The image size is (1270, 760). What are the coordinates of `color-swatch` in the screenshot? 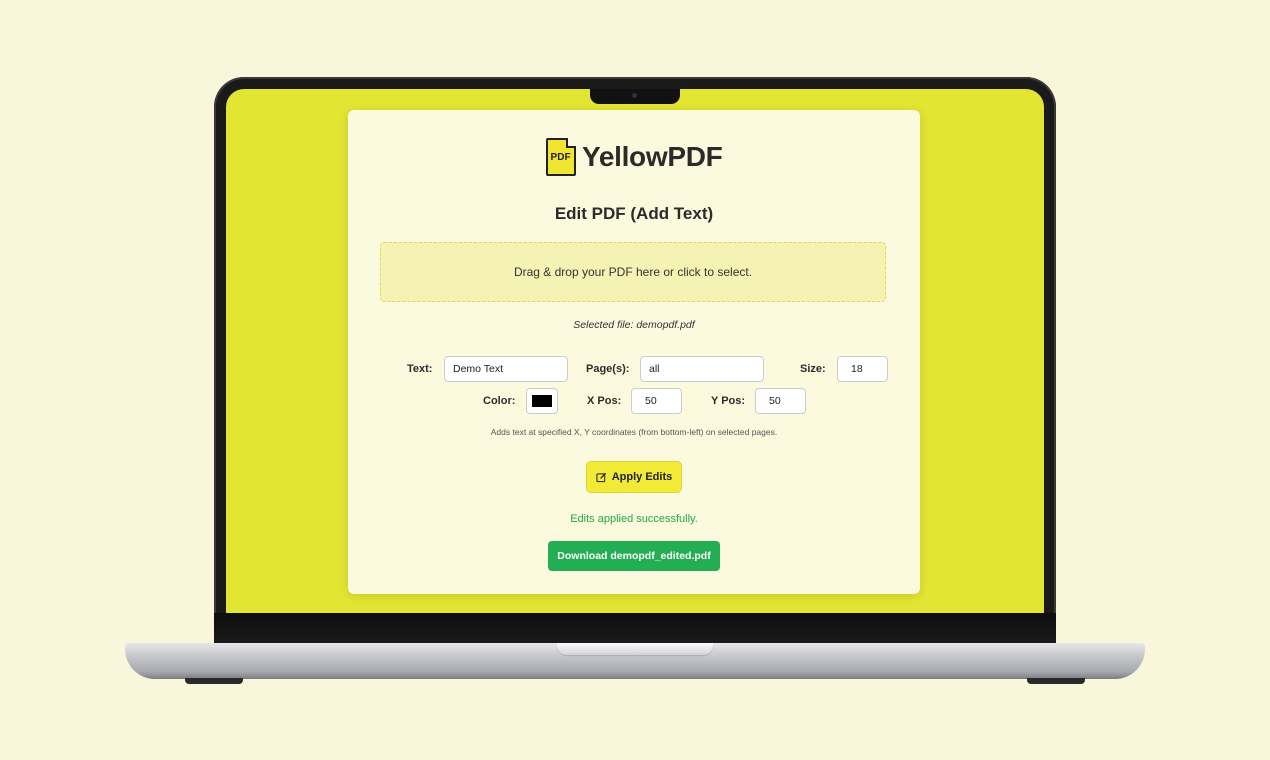 It's located at (542, 401).